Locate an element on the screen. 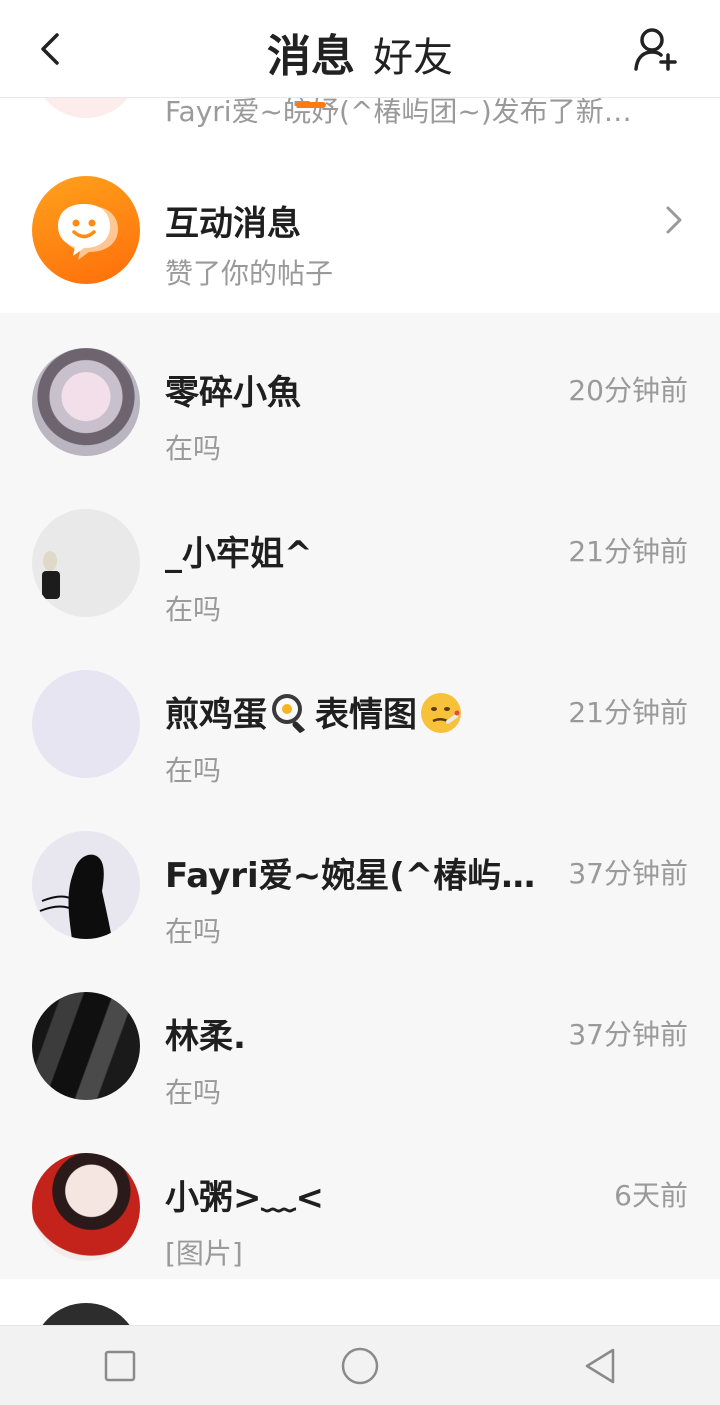 Image resolution: width=720 pixels, height=1405 pixels. conversation-name: 零碎小魚 is located at coordinates (233, 393).